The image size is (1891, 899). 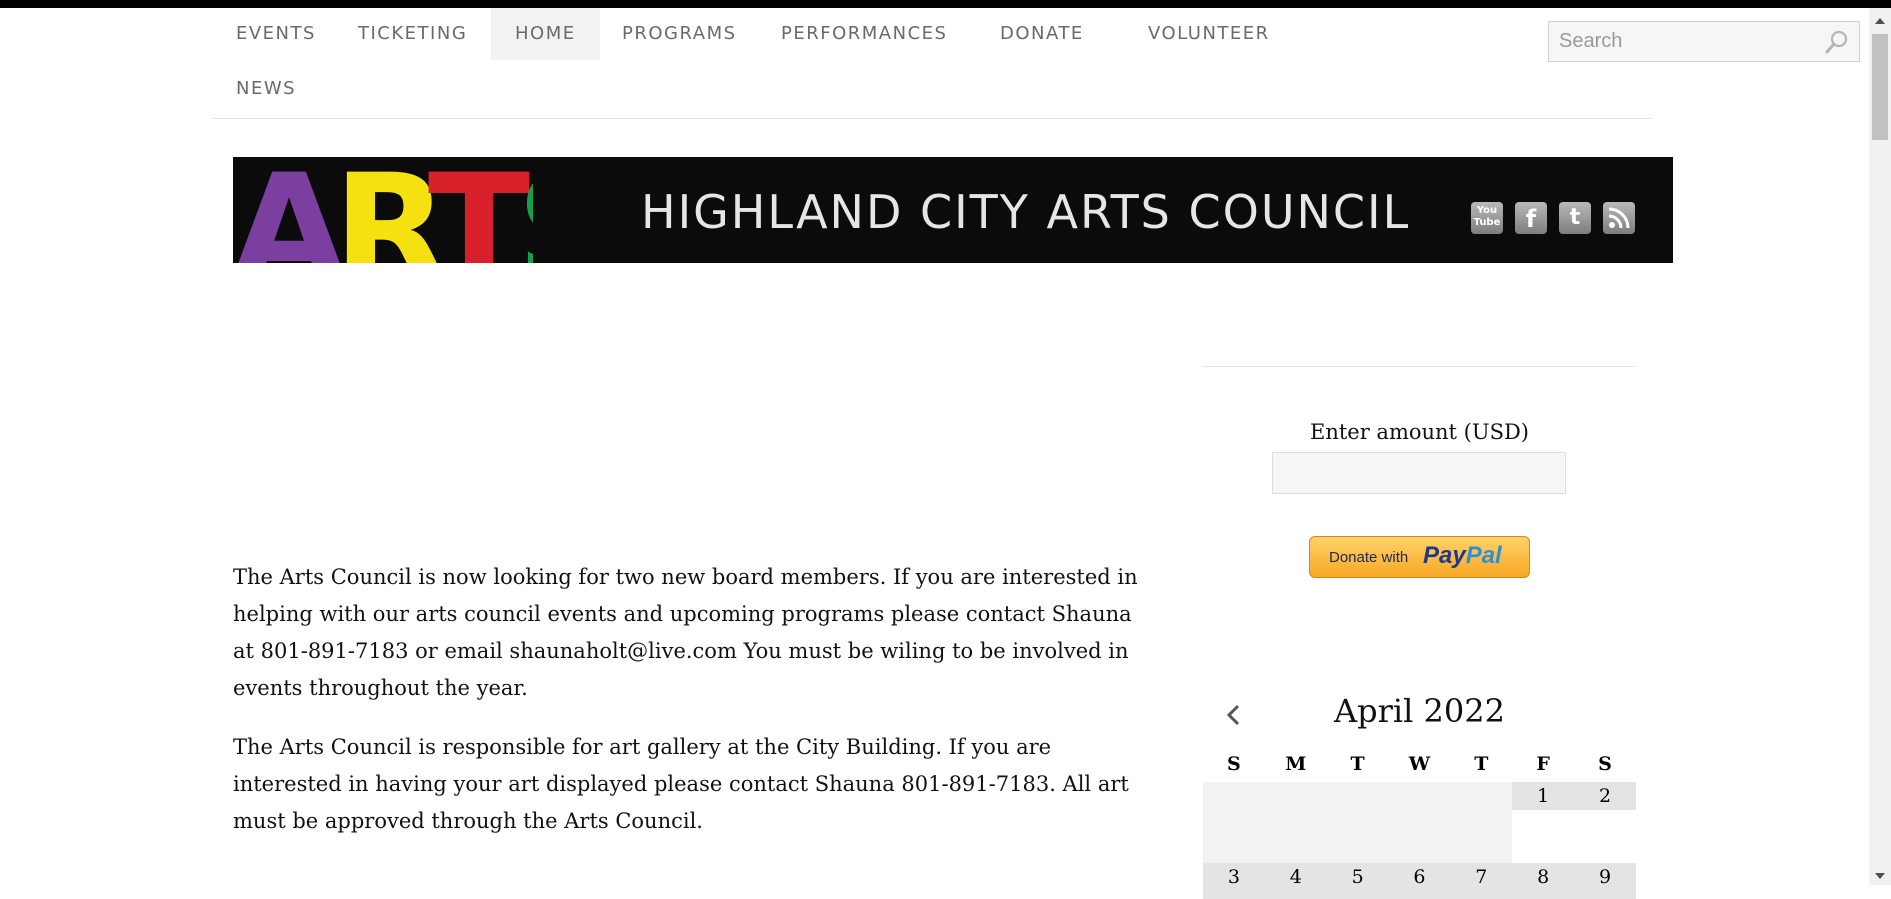 What do you see at coordinates (1483, 555) in the screenshot?
I see `paypal-logo-pal: Pal` at bounding box center [1483, 555].